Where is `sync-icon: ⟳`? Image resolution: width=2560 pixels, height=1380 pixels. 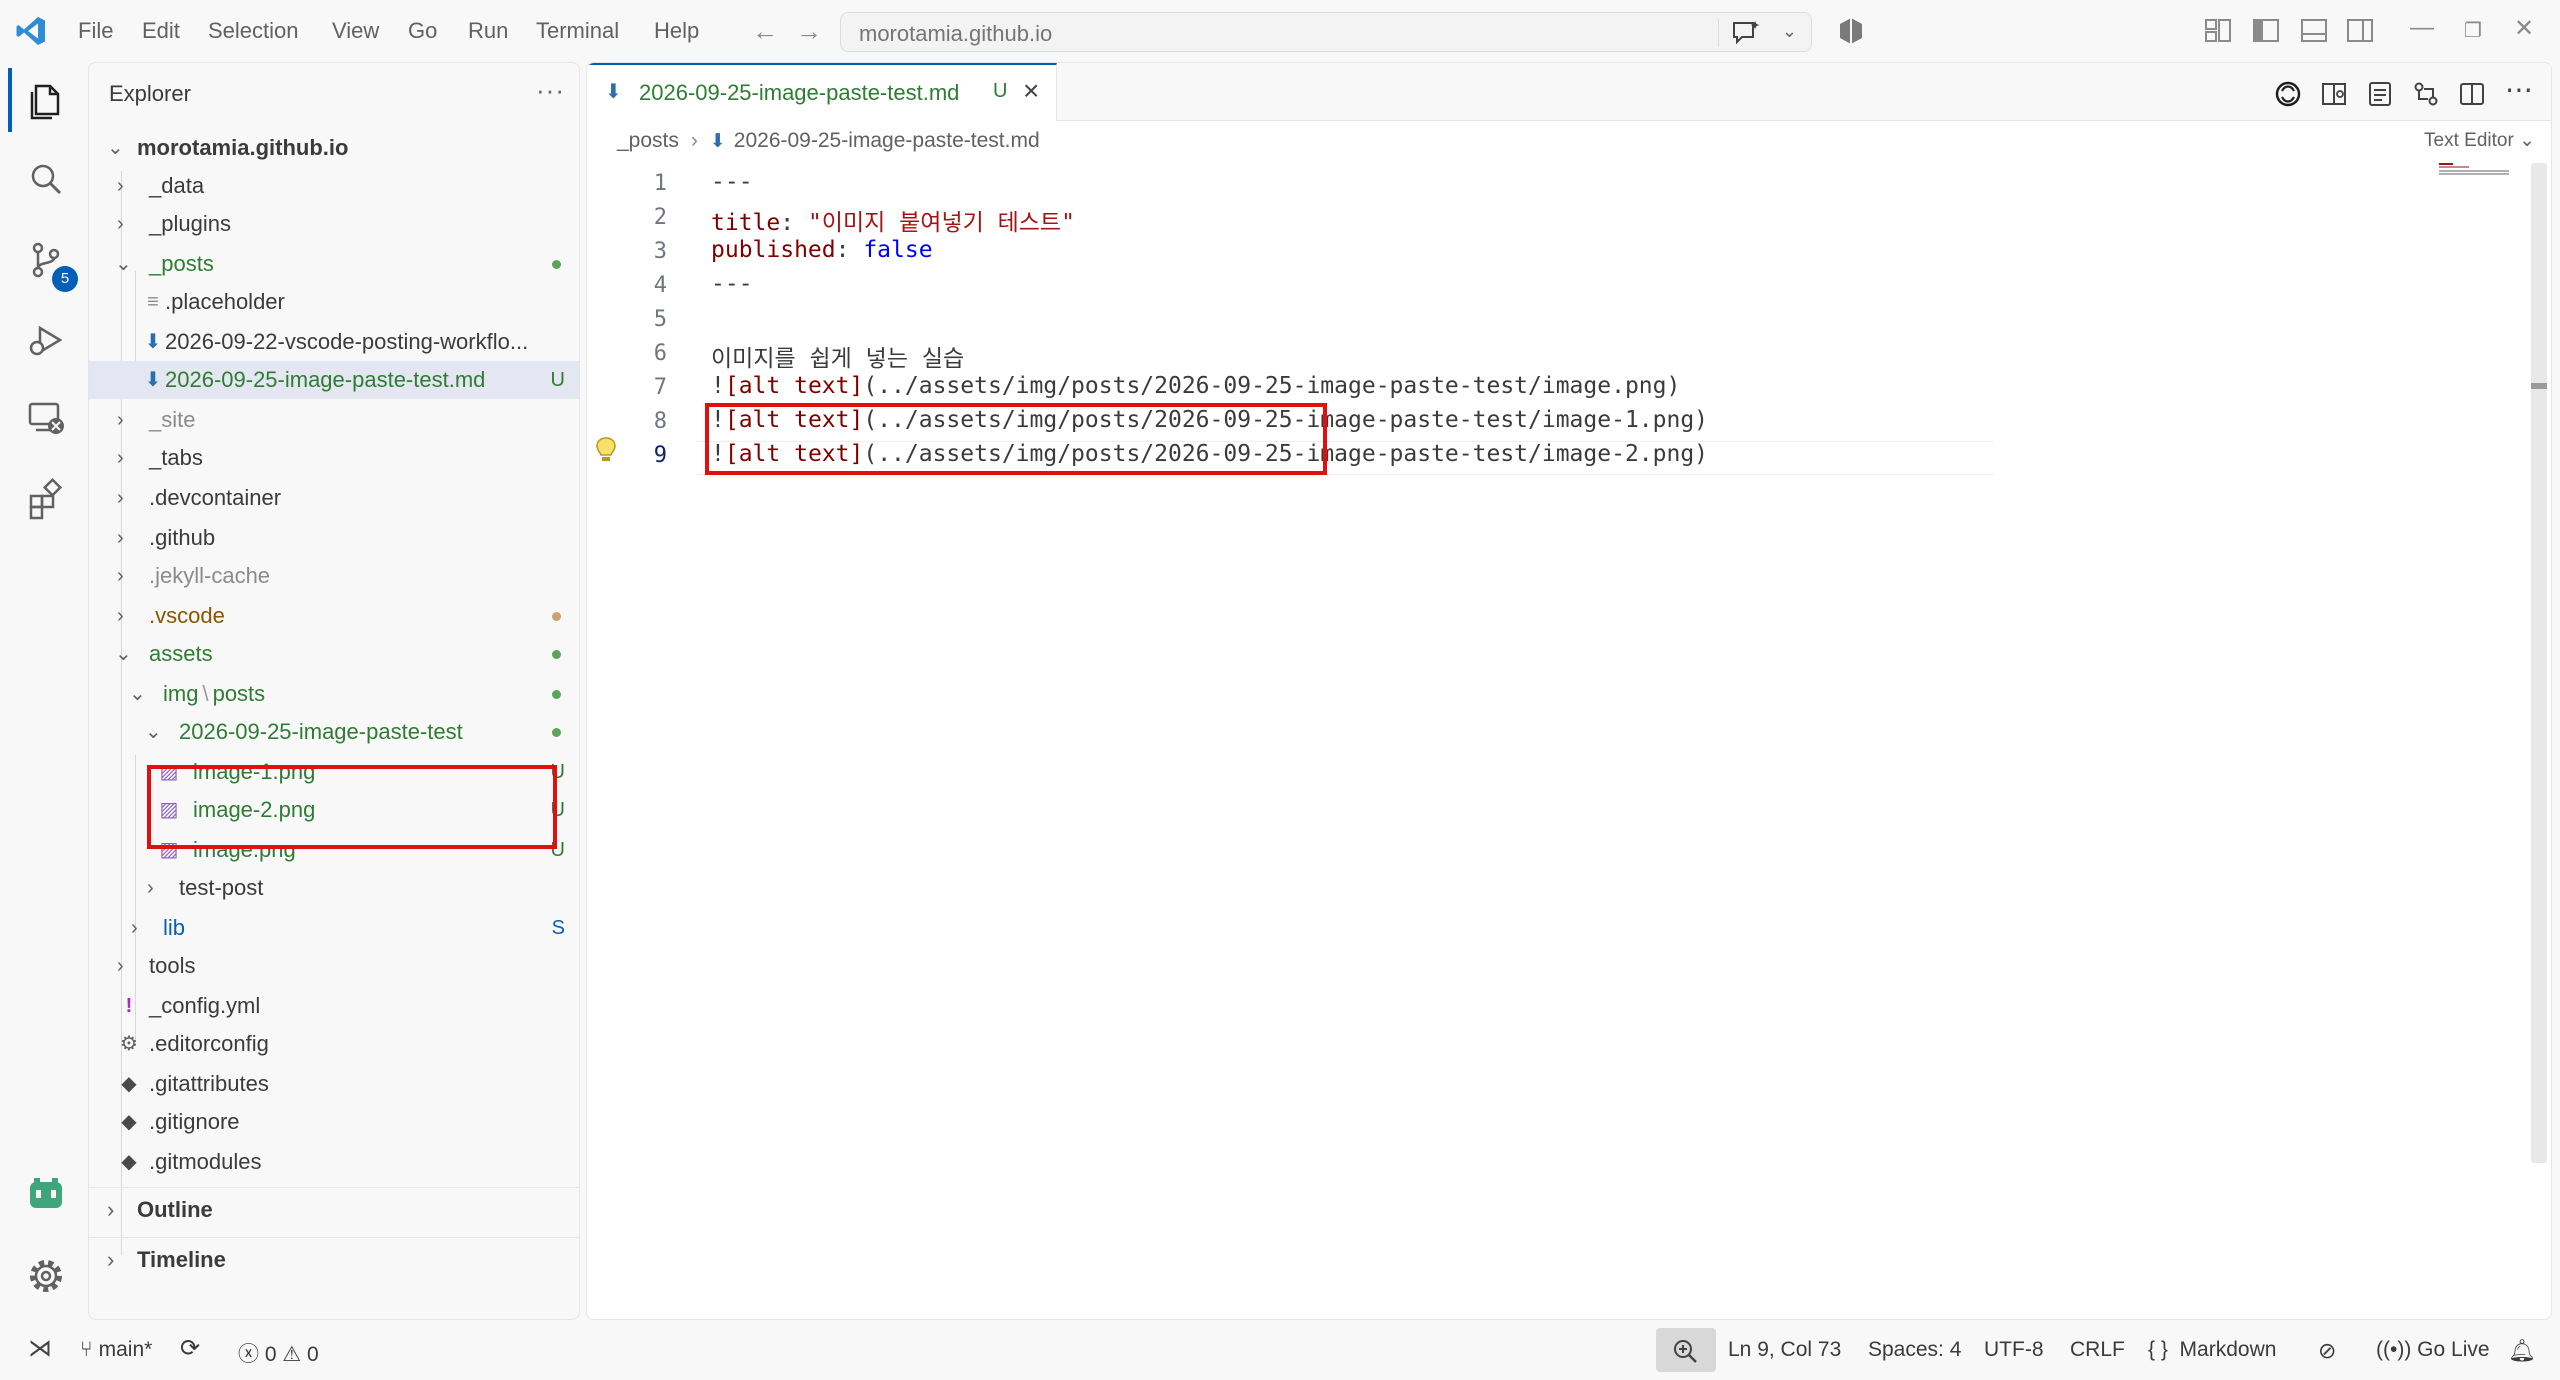
sync-icon: ⟳ is located at coordinates (190, 1348).